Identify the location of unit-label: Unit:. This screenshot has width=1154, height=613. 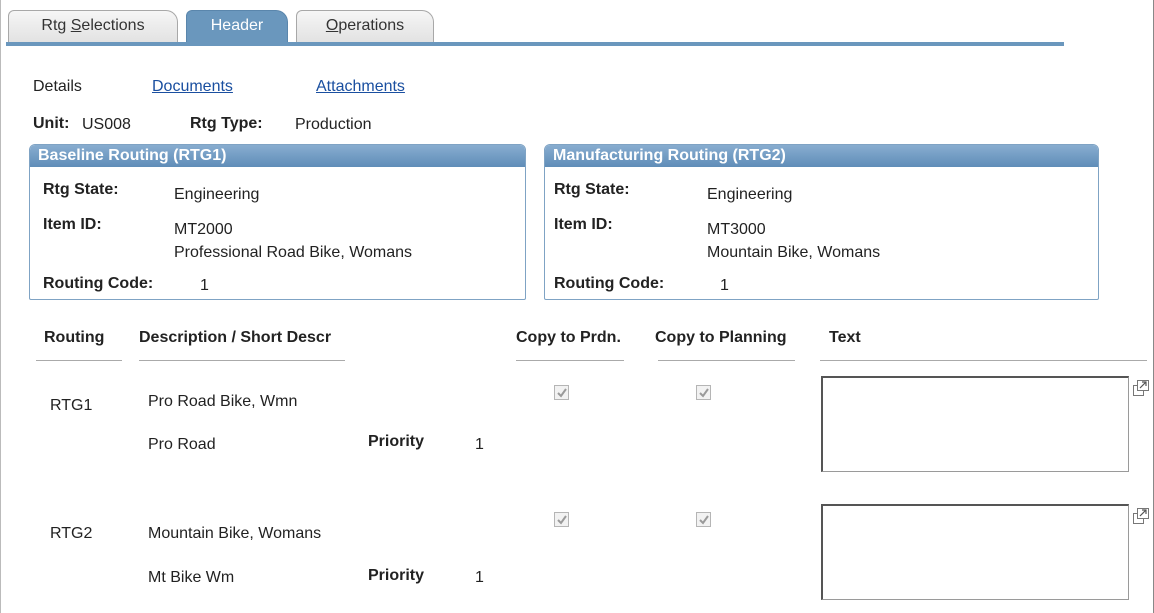
(51, 123).